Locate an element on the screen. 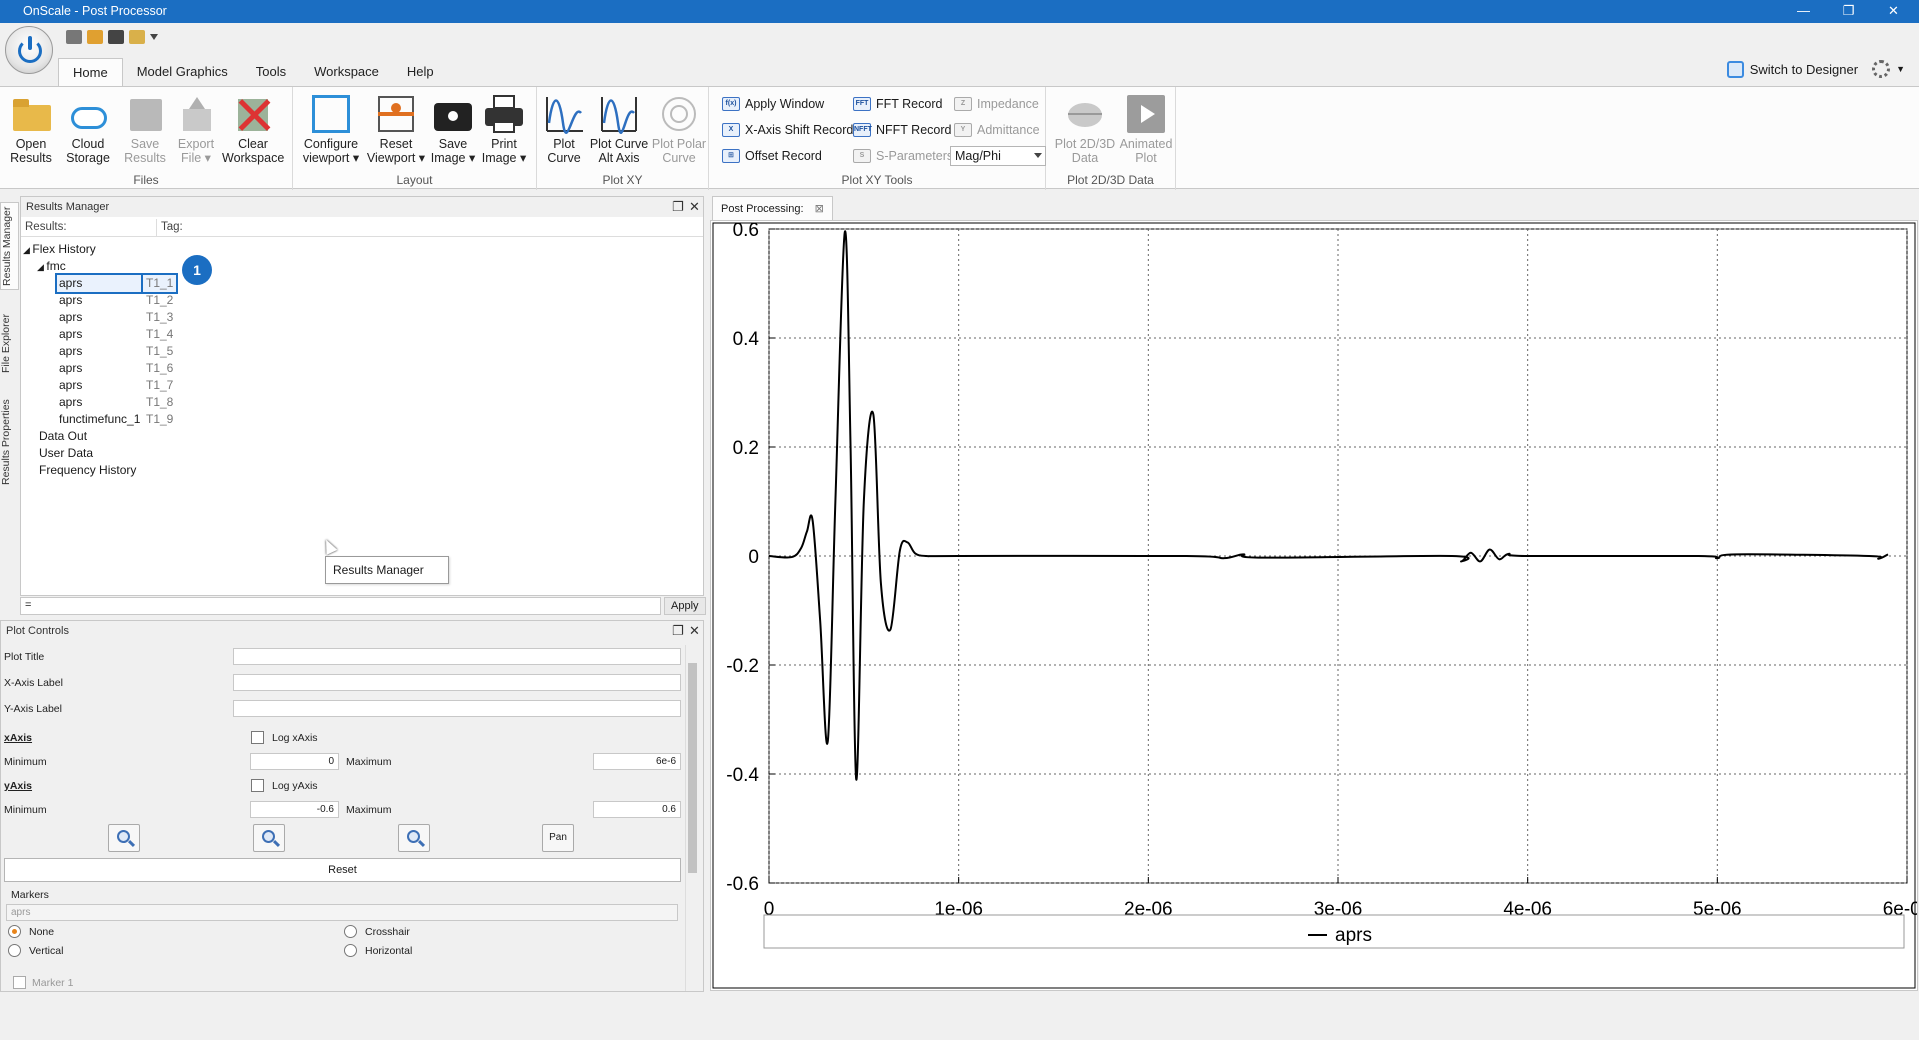  marker-horizontal-radio is located at coordinates (350, 950).